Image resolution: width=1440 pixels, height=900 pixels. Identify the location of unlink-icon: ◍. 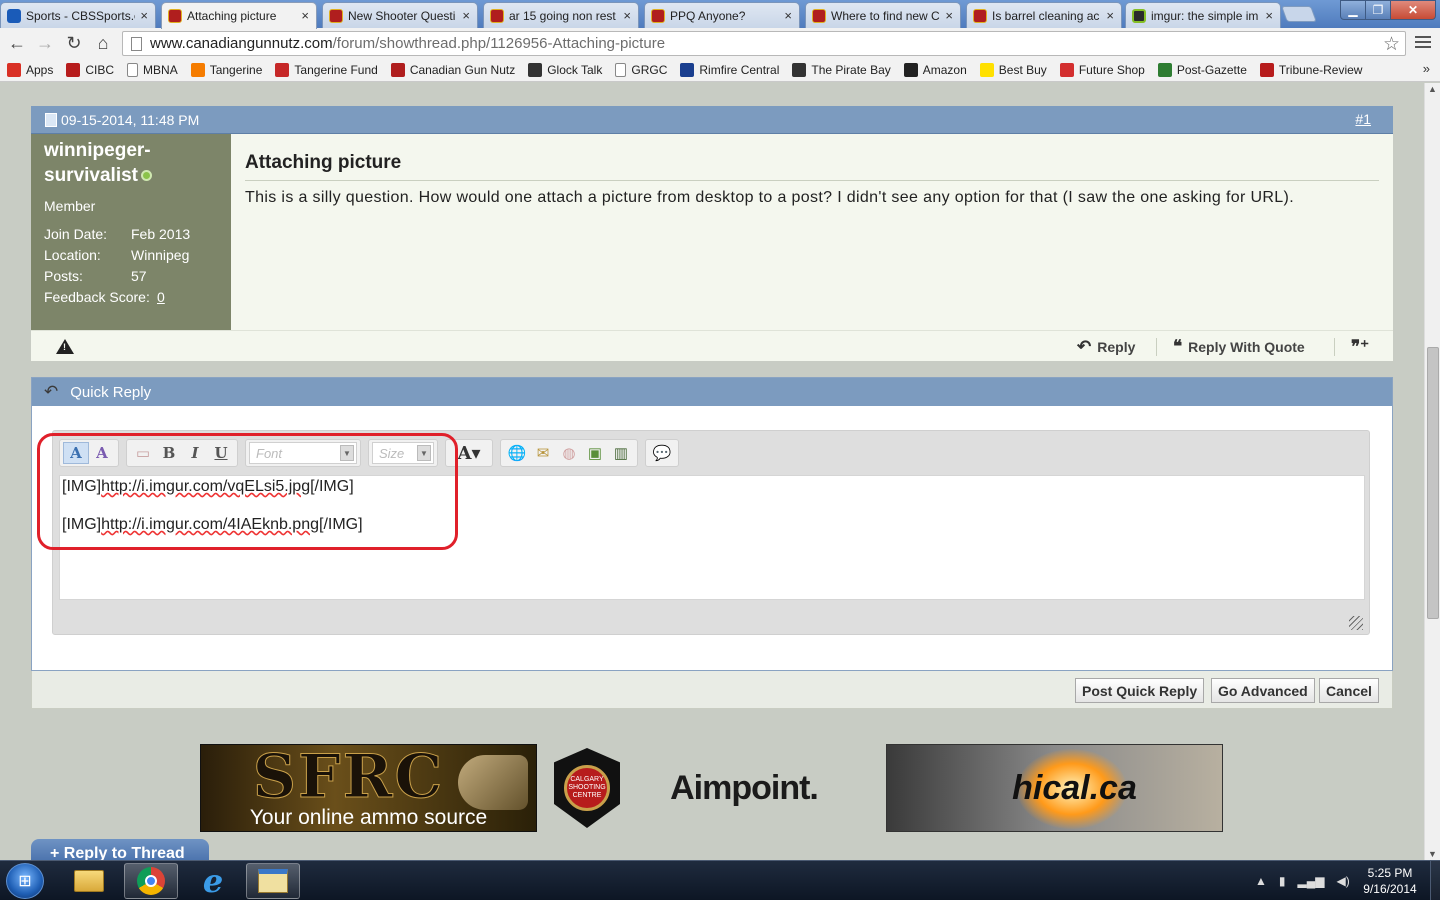
(569, 453).